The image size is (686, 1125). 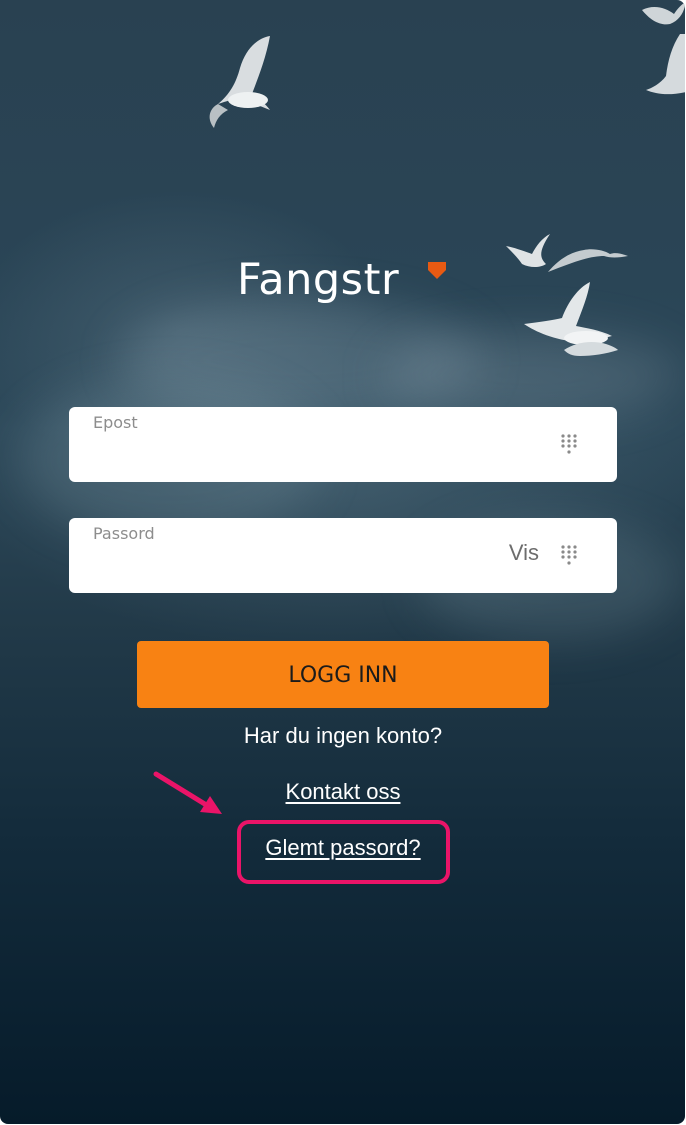 I want to click on highlight-box, so click(x=343, y=852).